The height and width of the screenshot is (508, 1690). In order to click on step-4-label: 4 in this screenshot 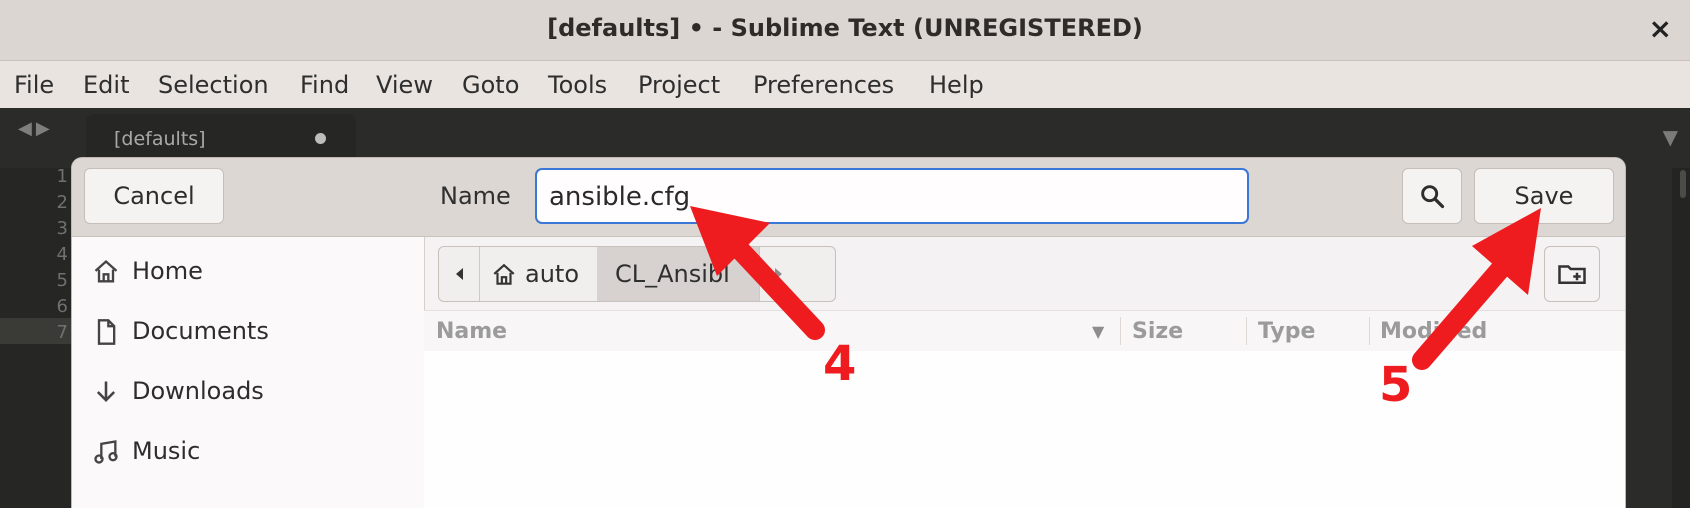, I will do `click(840, 364)`.